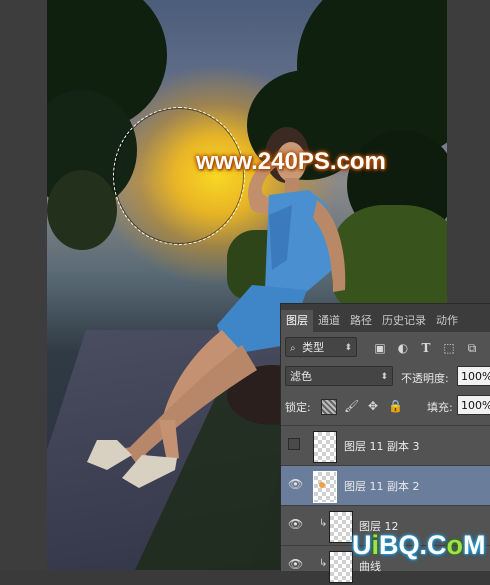 The image size is (490, 585). I want to click on tab-channels: 通道, so click(329, 321).